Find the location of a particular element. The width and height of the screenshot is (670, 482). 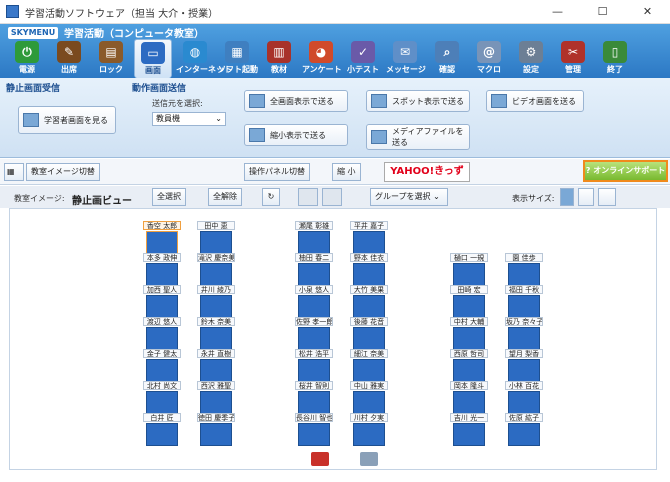

student-seat: 後藤 花音 is located at coordinates (369, 333).